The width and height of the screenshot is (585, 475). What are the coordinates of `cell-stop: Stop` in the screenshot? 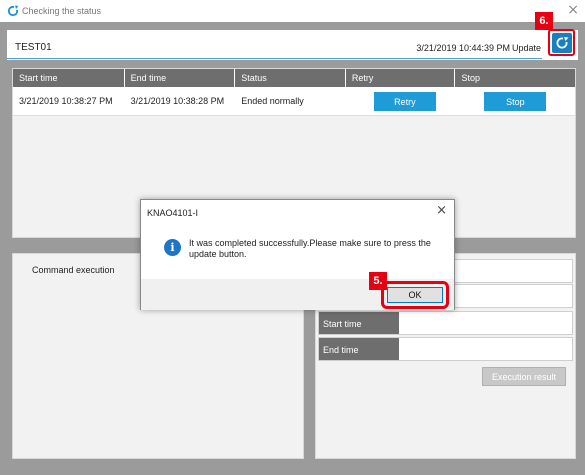 It's located at (515, 101).